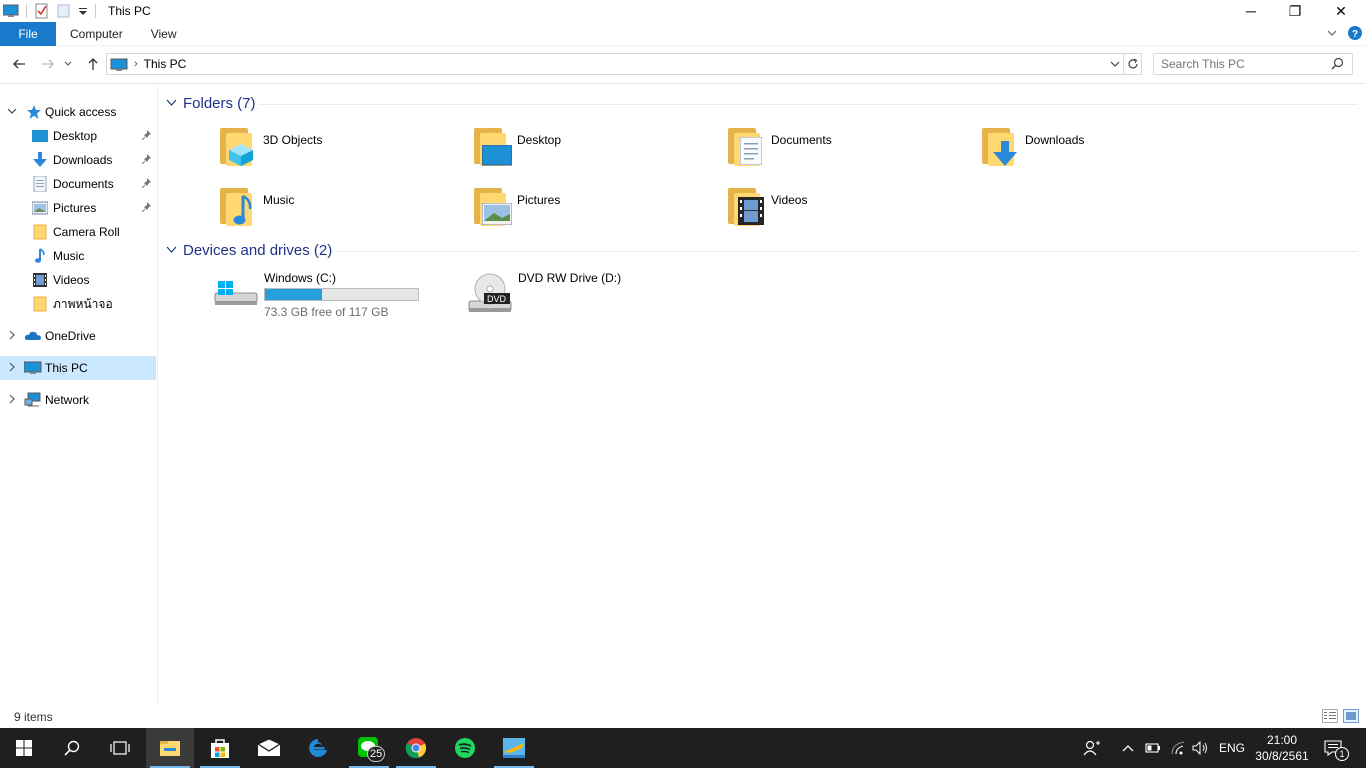 The height and width of the screenshot is (768, 1366). I want to click on forward-button, so click(48, 64).